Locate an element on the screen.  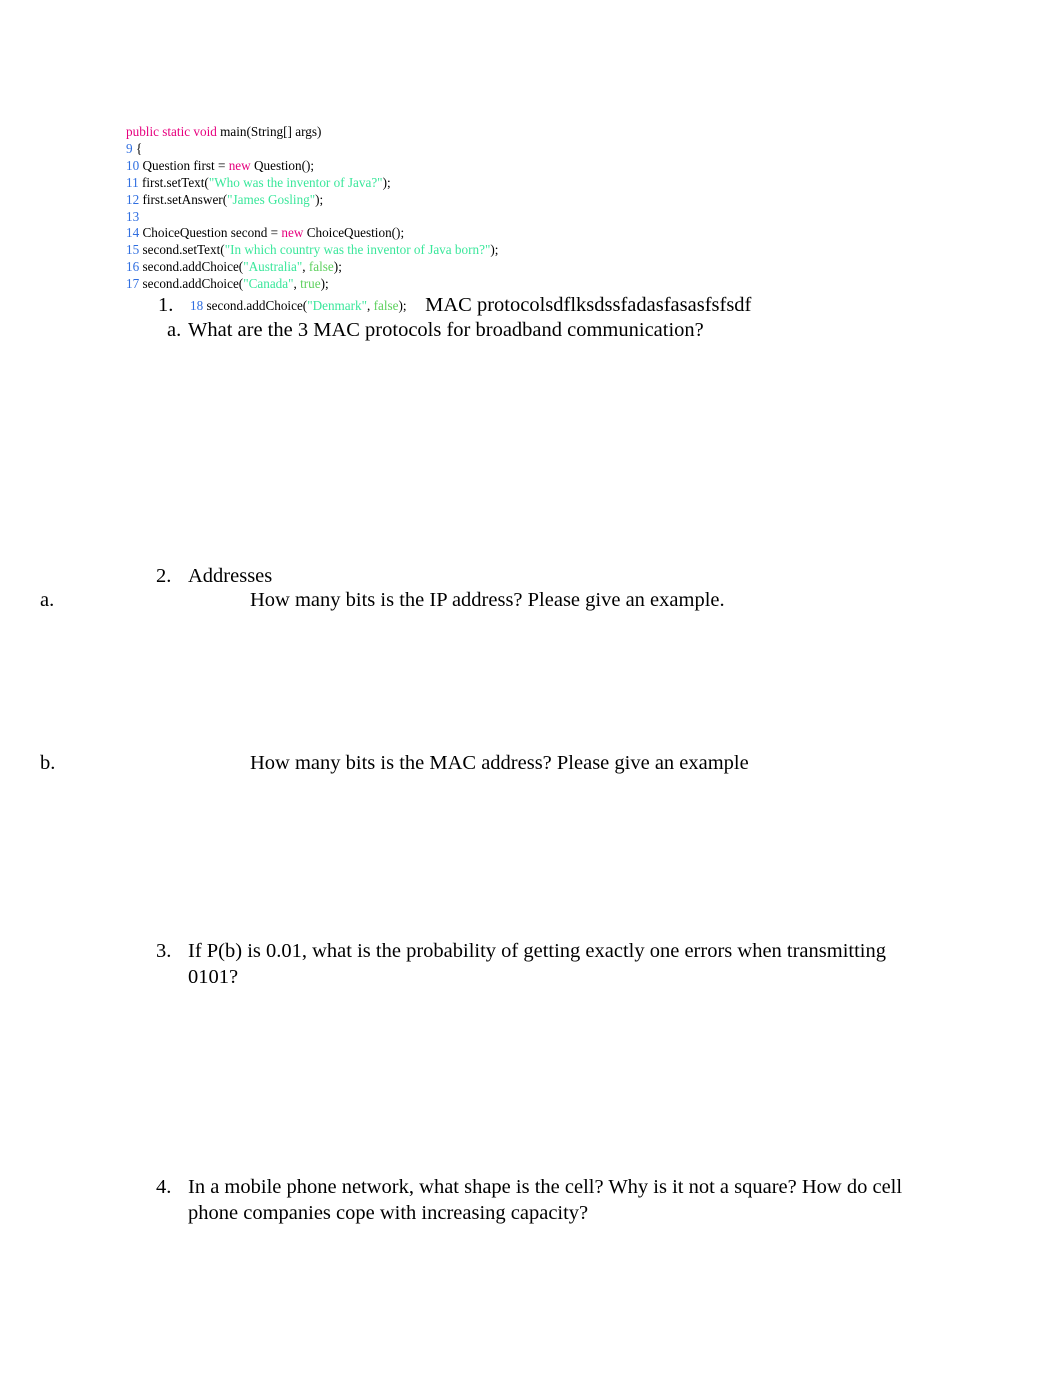
code-line-number: 11 is located at coordinates (132, 182).